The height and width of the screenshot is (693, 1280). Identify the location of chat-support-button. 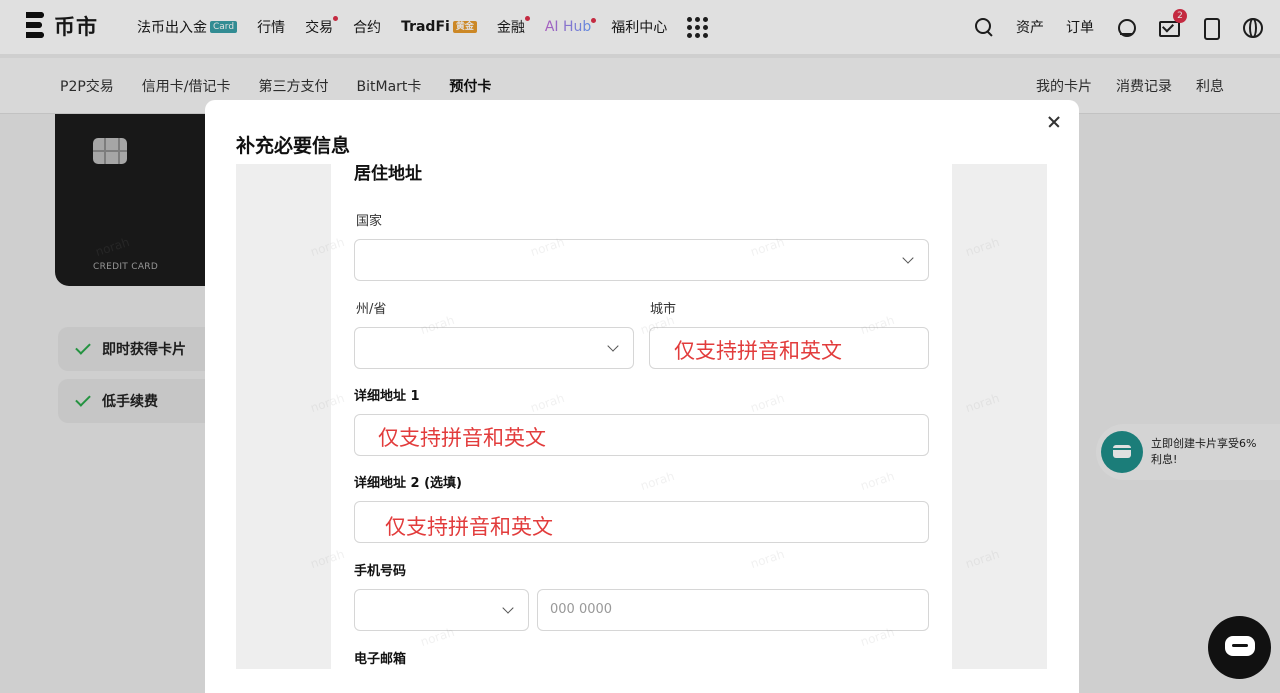
(1239, 647).